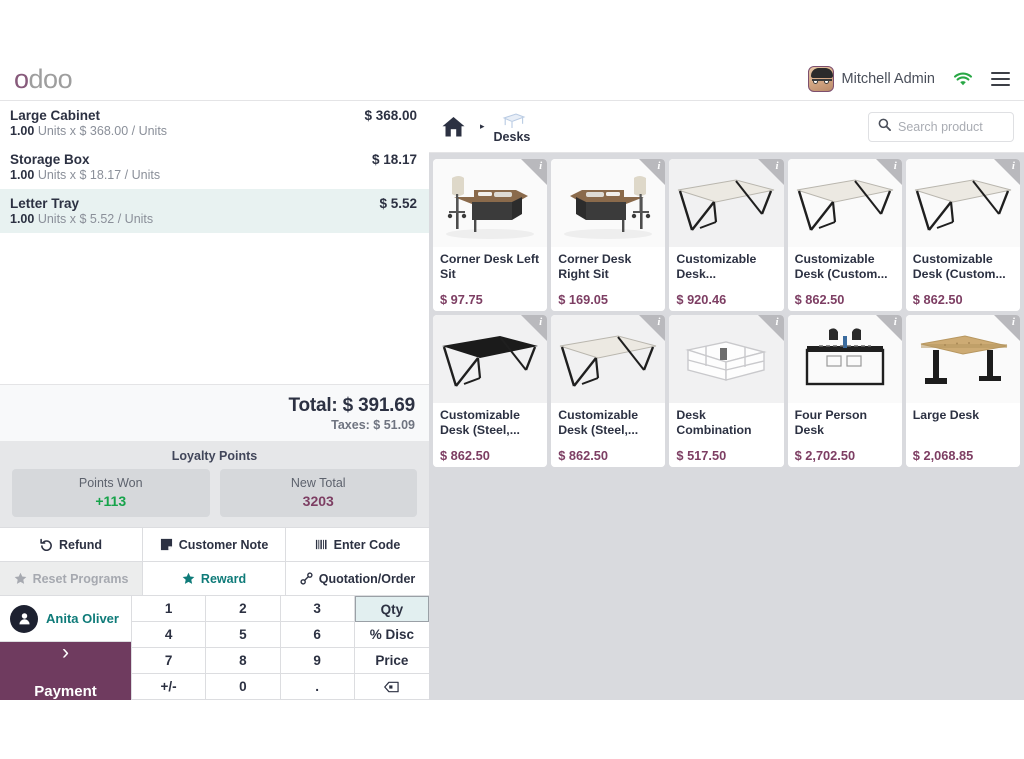 The height and width of the screenshot is (759, 1024). What do you see at coordinates (962, 435) in the screenshot?
I see `product-body: Large Desk $ 2,068.85` at bounding box center [962, 435].